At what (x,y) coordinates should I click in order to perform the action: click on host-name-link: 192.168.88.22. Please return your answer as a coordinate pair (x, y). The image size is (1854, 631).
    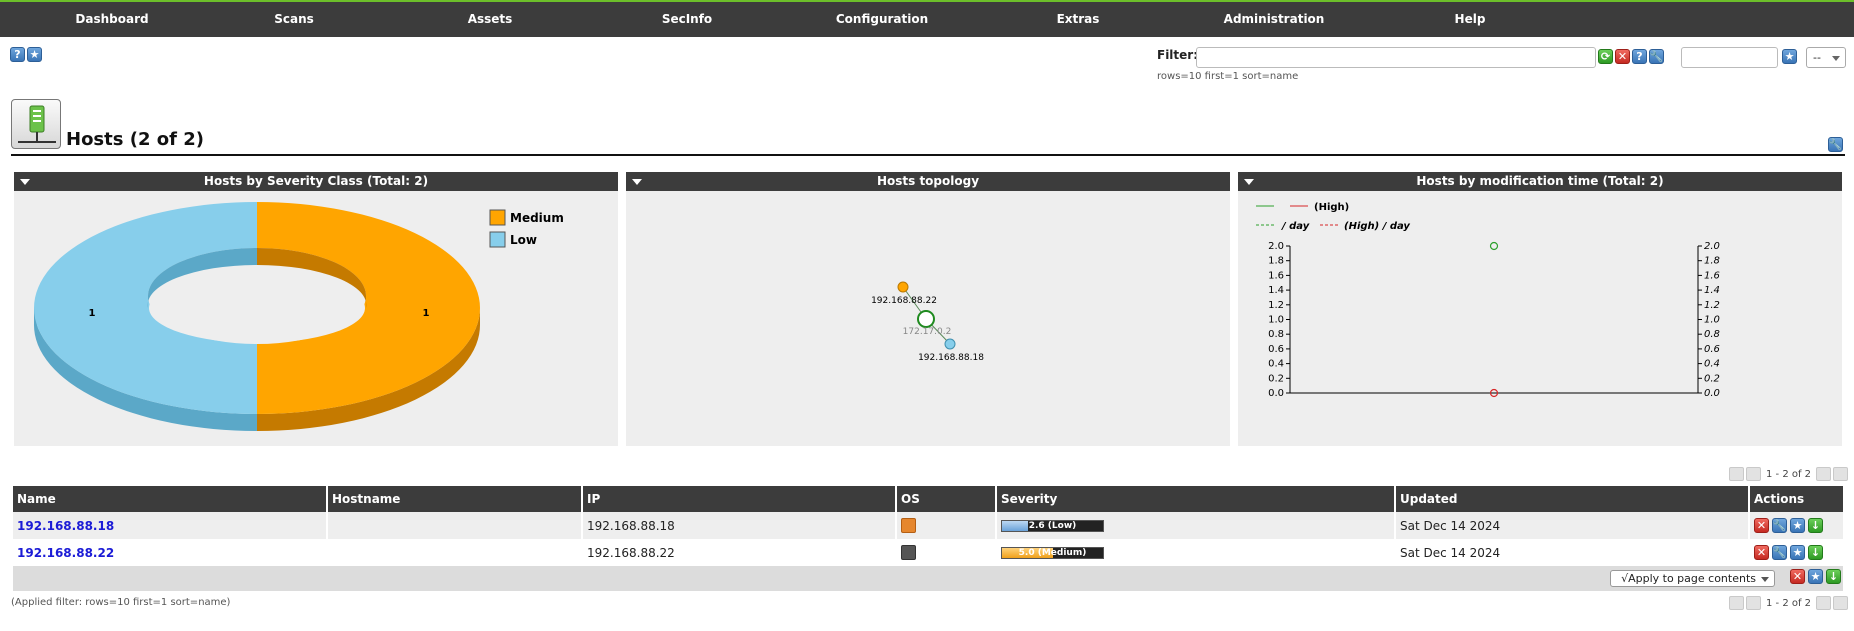
    Looking at the image, I should click on (65, 553).